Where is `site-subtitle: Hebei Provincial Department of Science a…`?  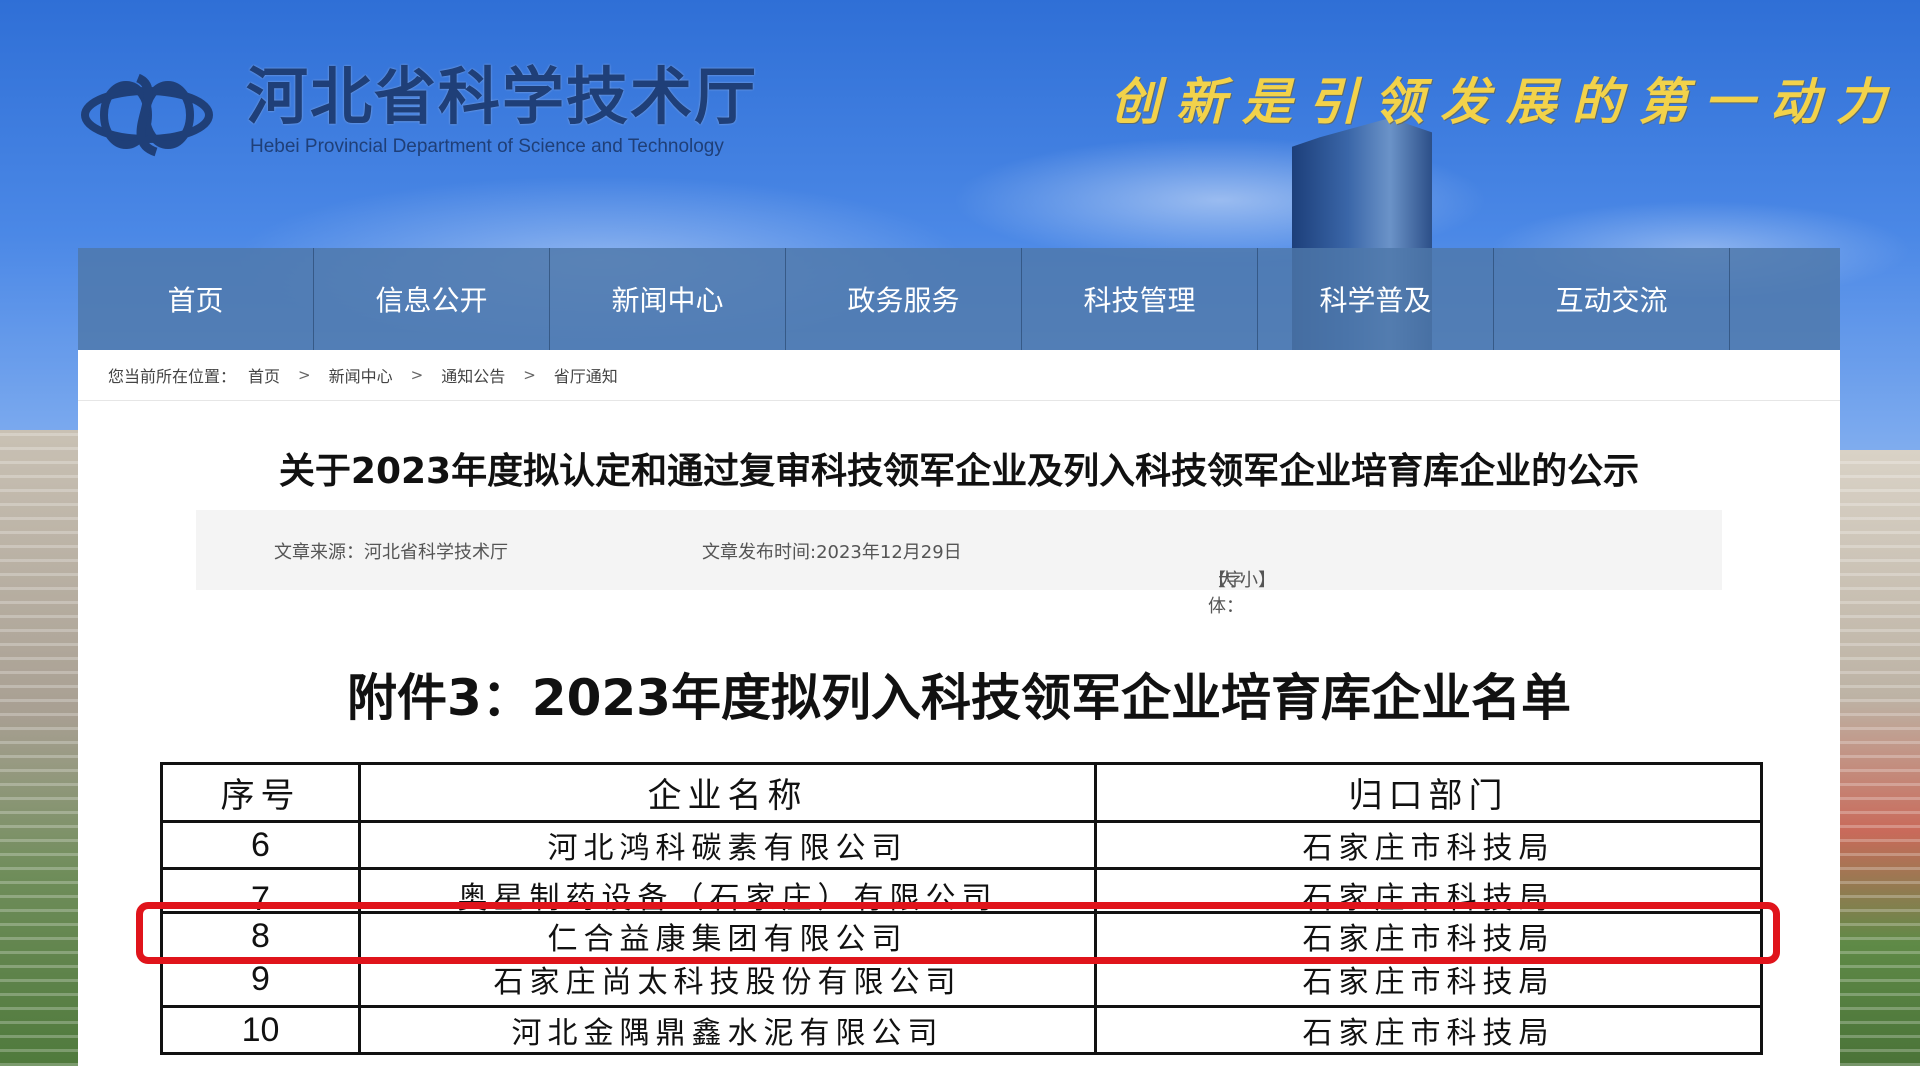 site-subtitle: Hebei Provincial Department of Science a… is located at coordinates (487, 146).